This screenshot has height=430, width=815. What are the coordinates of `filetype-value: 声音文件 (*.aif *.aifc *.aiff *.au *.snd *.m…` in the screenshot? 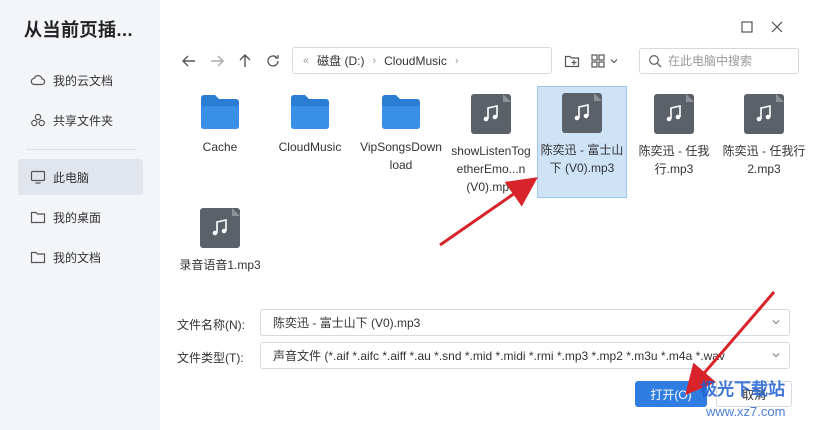 It's located at (499, 356).